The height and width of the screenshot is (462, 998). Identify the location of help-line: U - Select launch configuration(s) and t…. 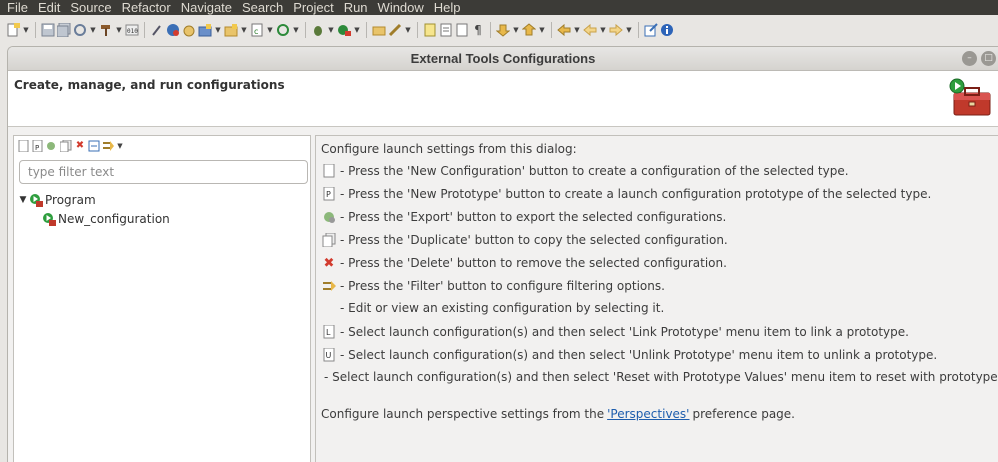
(629, 355).